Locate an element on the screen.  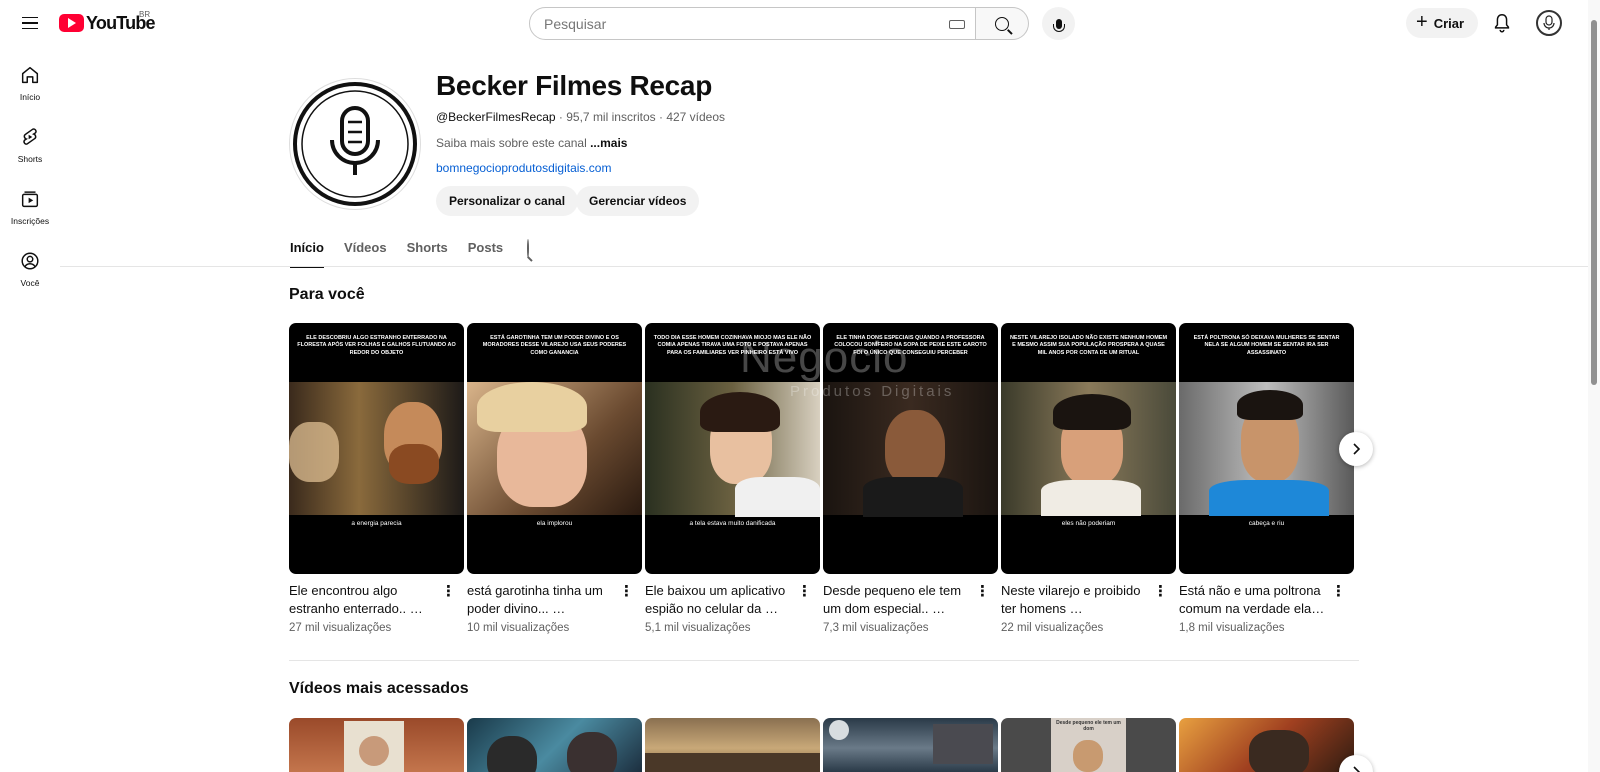
sidebar-item-label: Início is located at coordinates (30, 97).